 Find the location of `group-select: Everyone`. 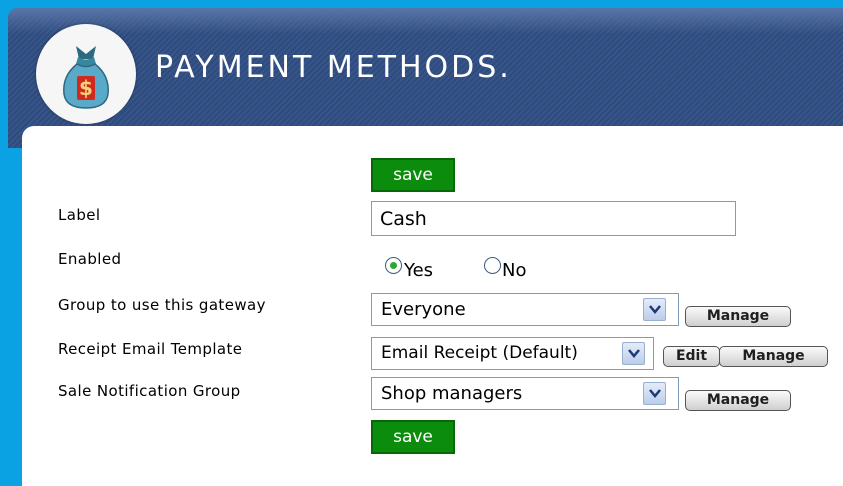

group-select: Everyone is located at coordinates (525, 309).